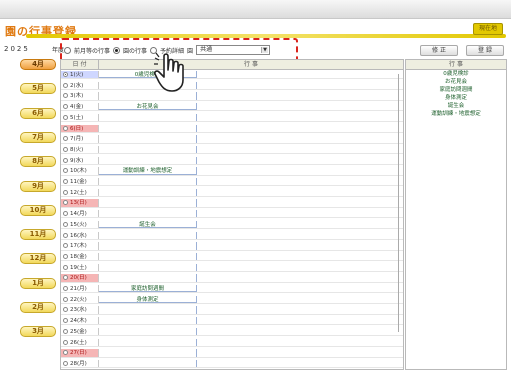 The width and height of the screenshot is (511, 375). What do you see at coordinates (38, 89) in the screenshot?
I see `month-tab: 5月` at bounding box center [38, 89].